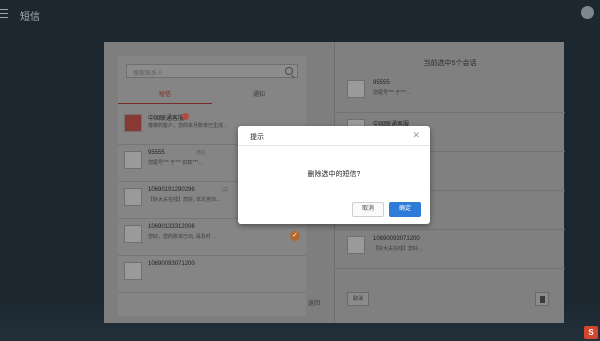 The width and height of the screenshot is (600, 341). What do you see at coordinates (185, 116) in the screenshot?
I see `unread-badge` at bounding box center [185, 116].